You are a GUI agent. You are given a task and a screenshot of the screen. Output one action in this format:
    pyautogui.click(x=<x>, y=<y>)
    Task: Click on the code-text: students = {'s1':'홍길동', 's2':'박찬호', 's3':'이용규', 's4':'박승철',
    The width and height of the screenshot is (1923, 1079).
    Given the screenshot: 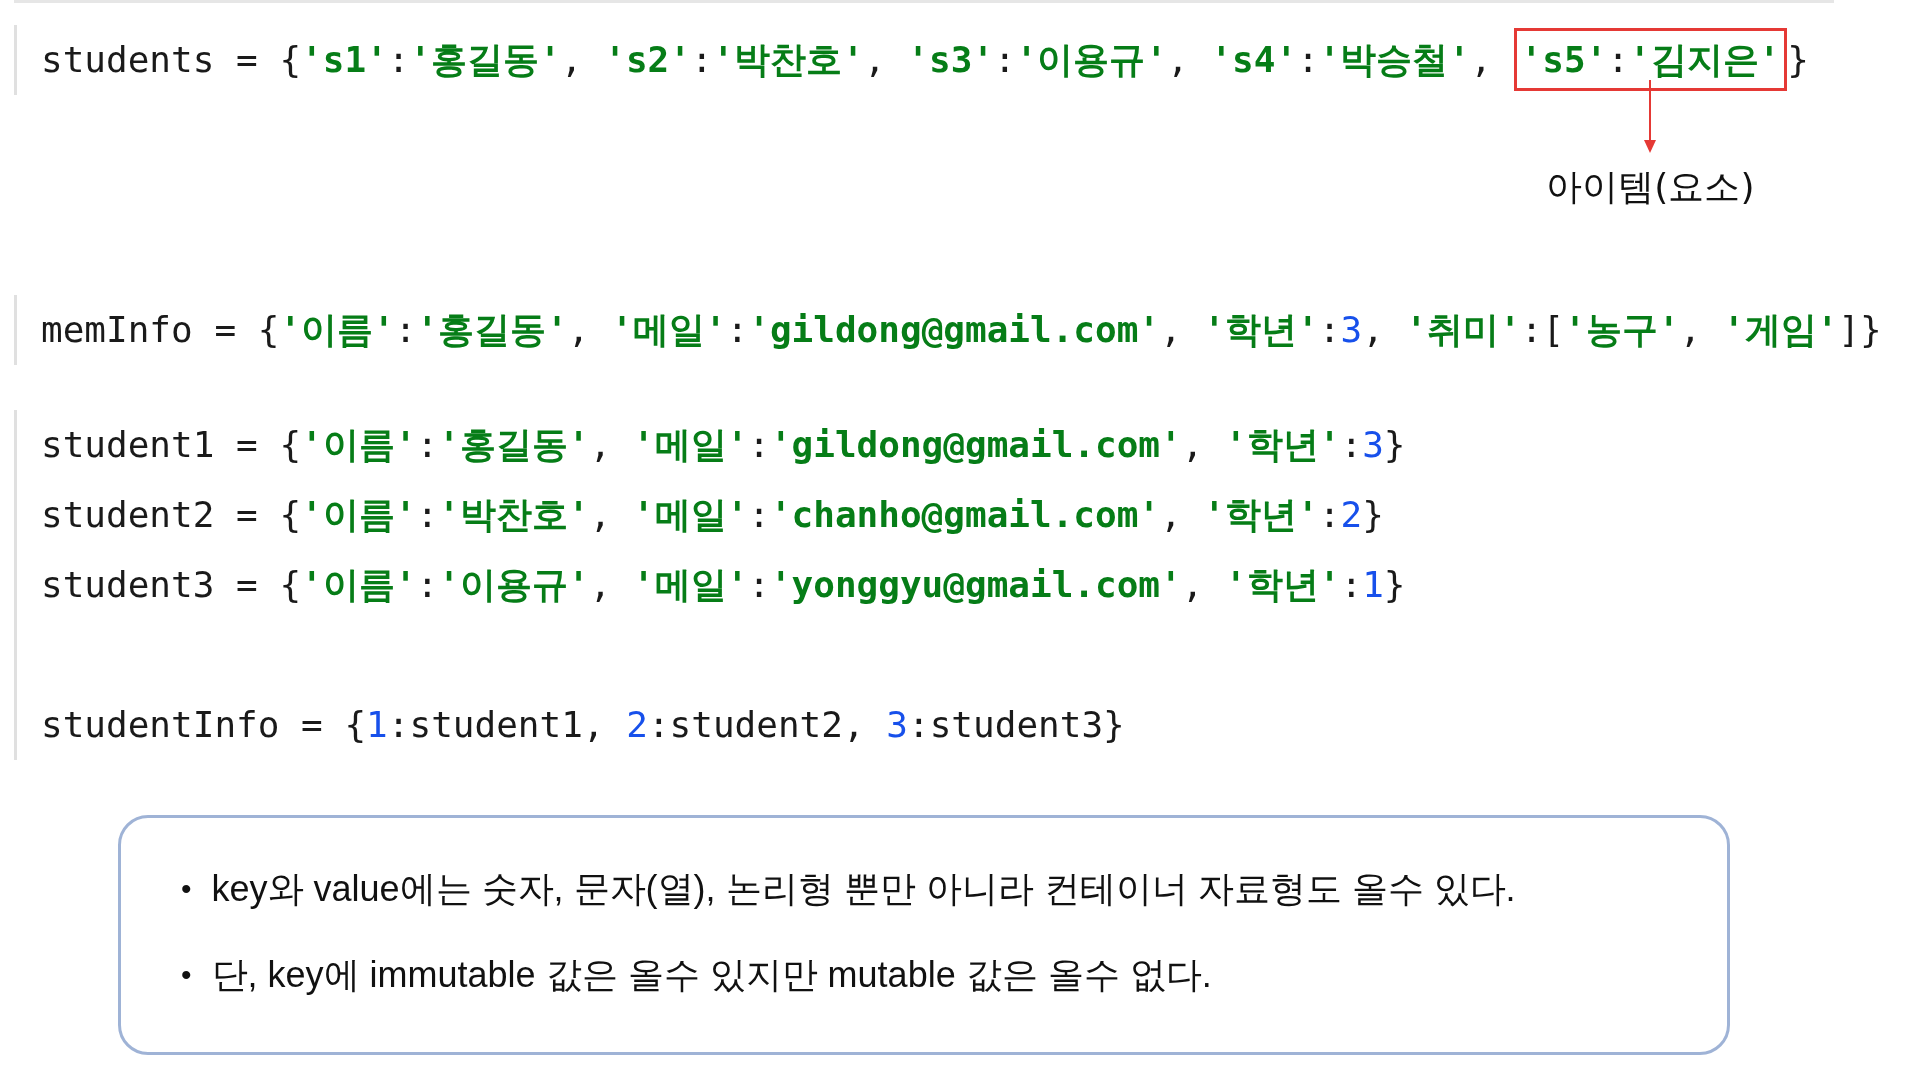 What is the action you would take?
    pyautogui.click(x=767, y=59)
    